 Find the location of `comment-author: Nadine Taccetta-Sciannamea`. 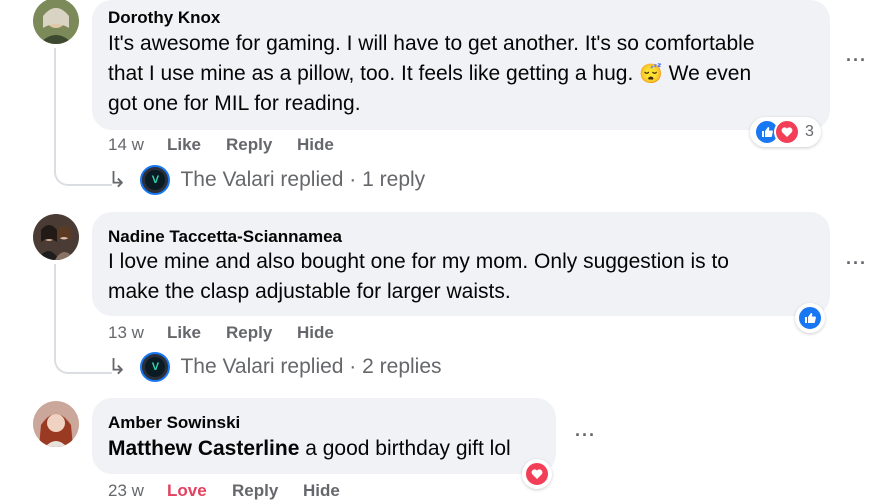

comment-author: Nadine Taccetta-Sciannamea is located at coordinates (225, 237).